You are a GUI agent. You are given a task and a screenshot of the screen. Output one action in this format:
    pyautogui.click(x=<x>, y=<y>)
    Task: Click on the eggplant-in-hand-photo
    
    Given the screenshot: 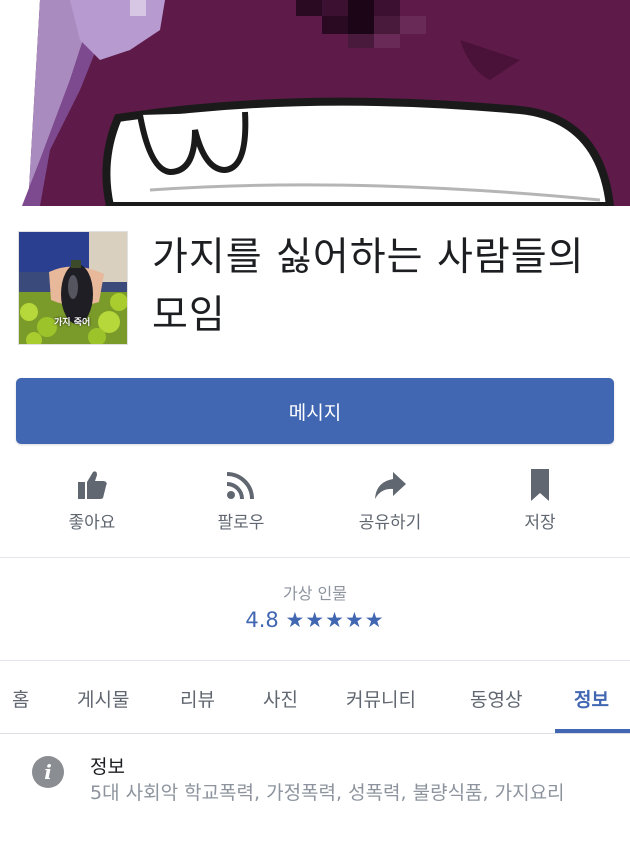 What is the action you would take?
    pyautogui.click(x=73, y=288)
    